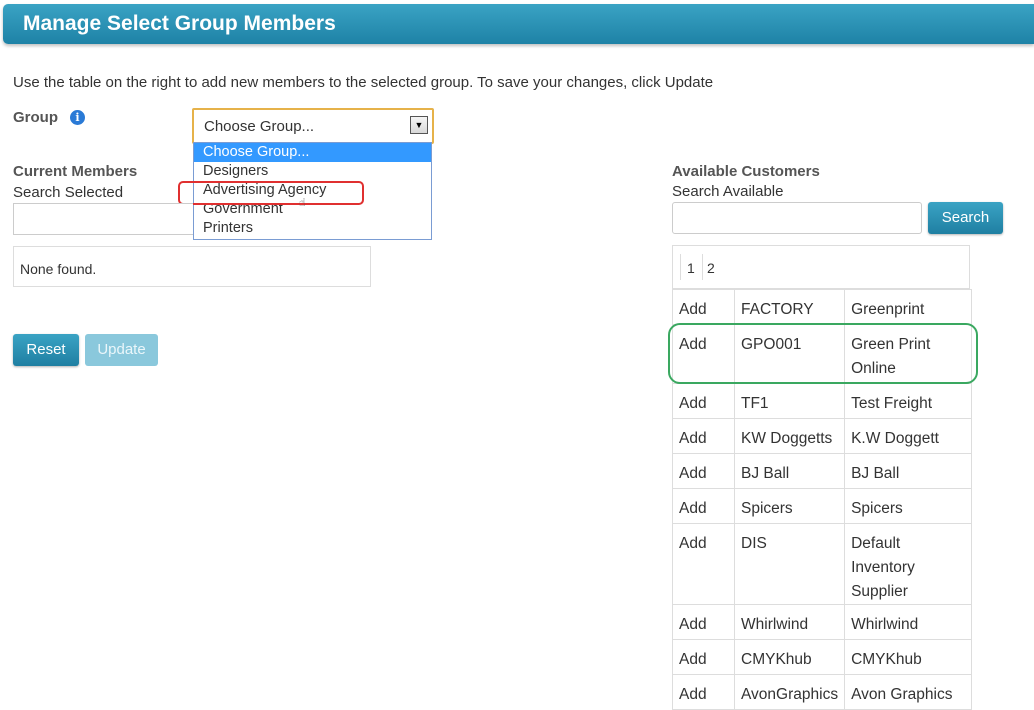  Describe the element at coordinates (192, 266) in the screenshot. I see `current-members-list: None found.` at that location.